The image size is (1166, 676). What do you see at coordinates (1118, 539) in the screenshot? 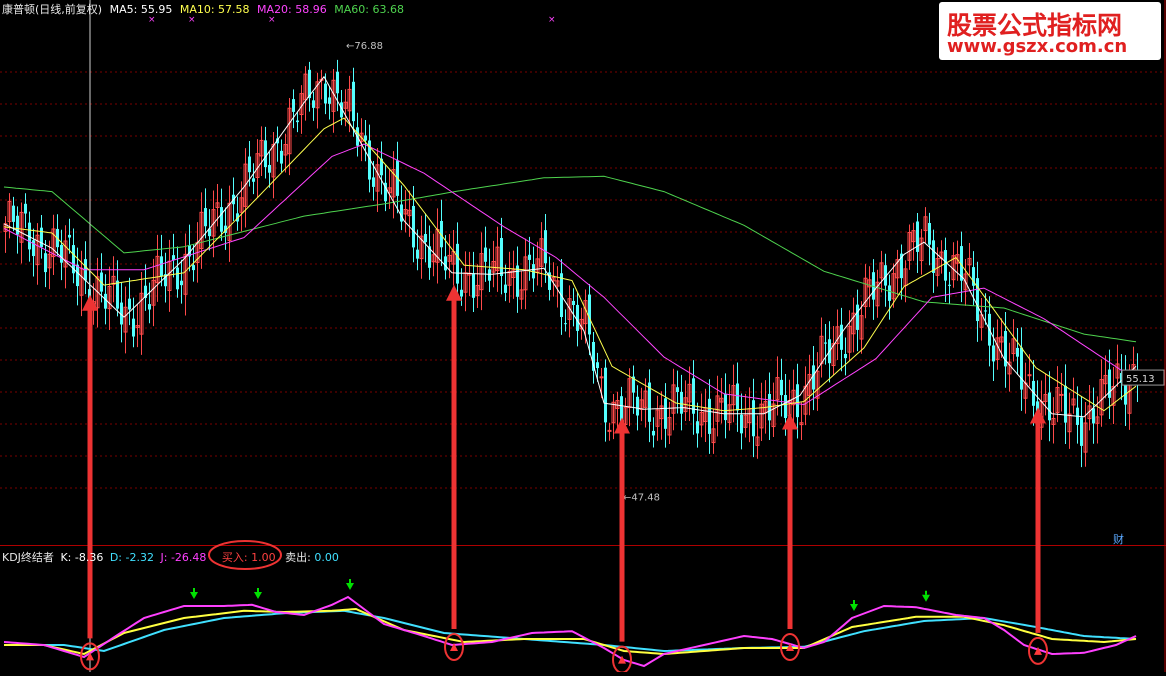
I see `finance-tag: 财` at bounding box center [1118, 539].